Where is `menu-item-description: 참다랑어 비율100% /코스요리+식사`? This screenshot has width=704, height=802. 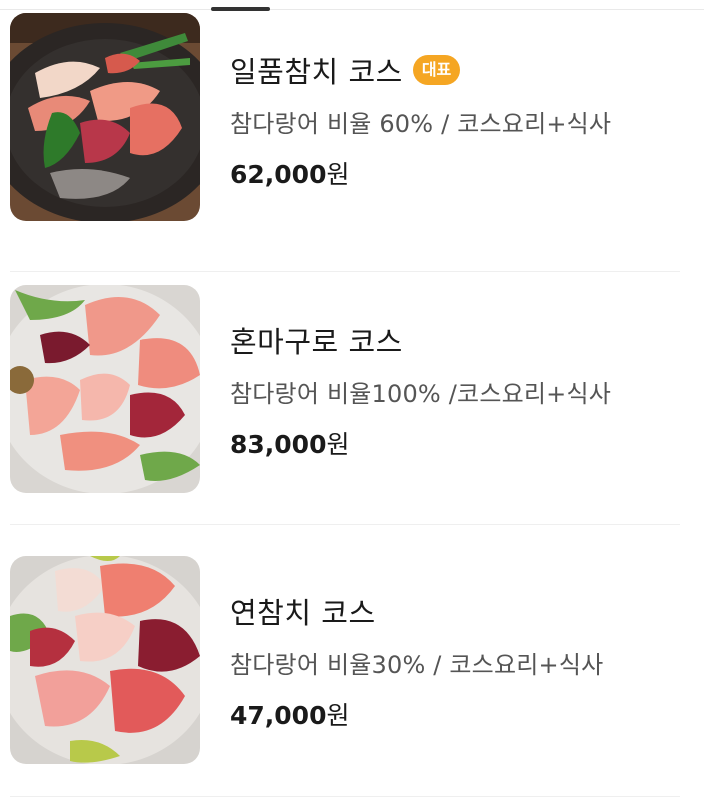 menu-item-description: 참다랑어 비율100% /코스요리+식사 is located at coordinates (421, 394).